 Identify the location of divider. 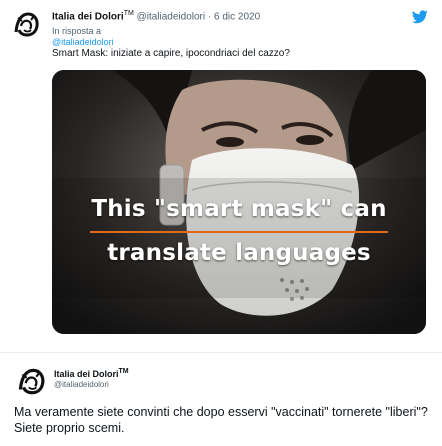
(221, 352).